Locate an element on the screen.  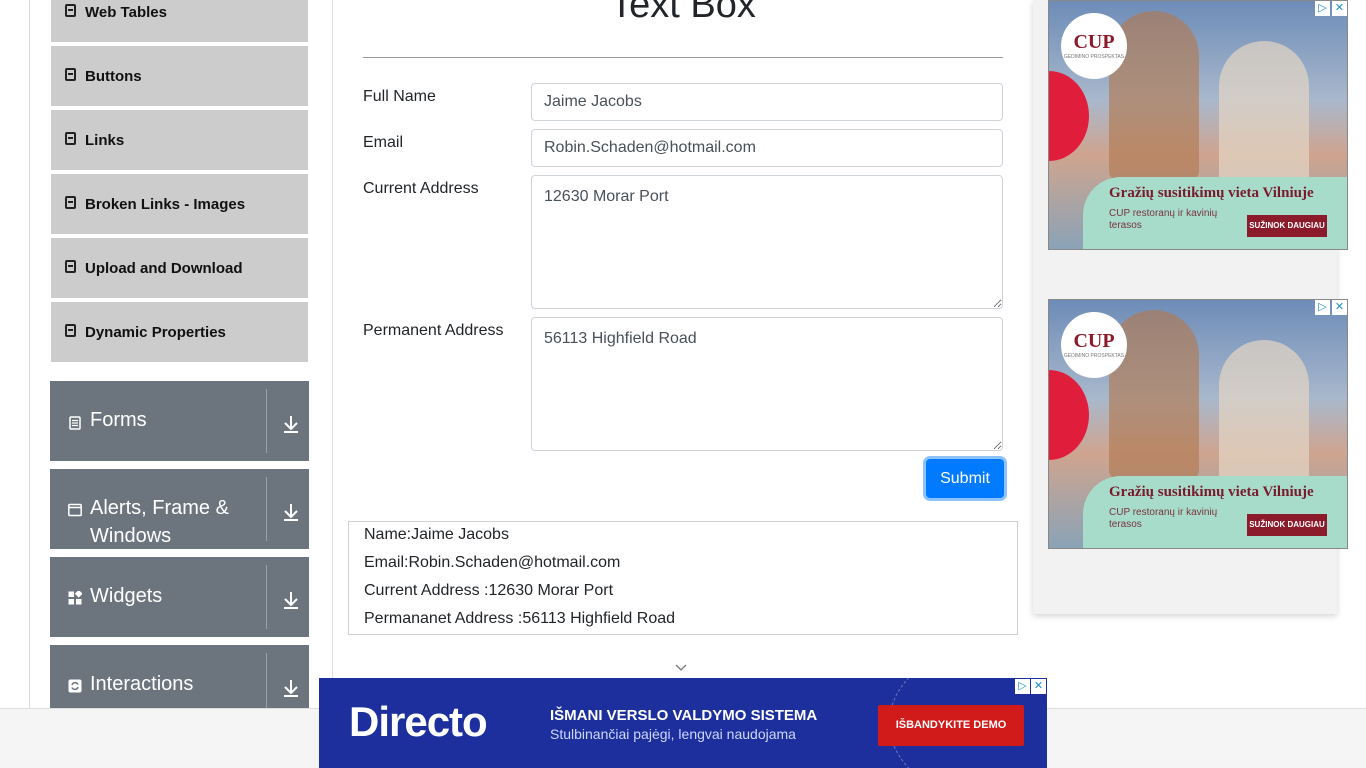
sidebar-item-upload-download: Upload and Download is located at coordinates (179, 269).